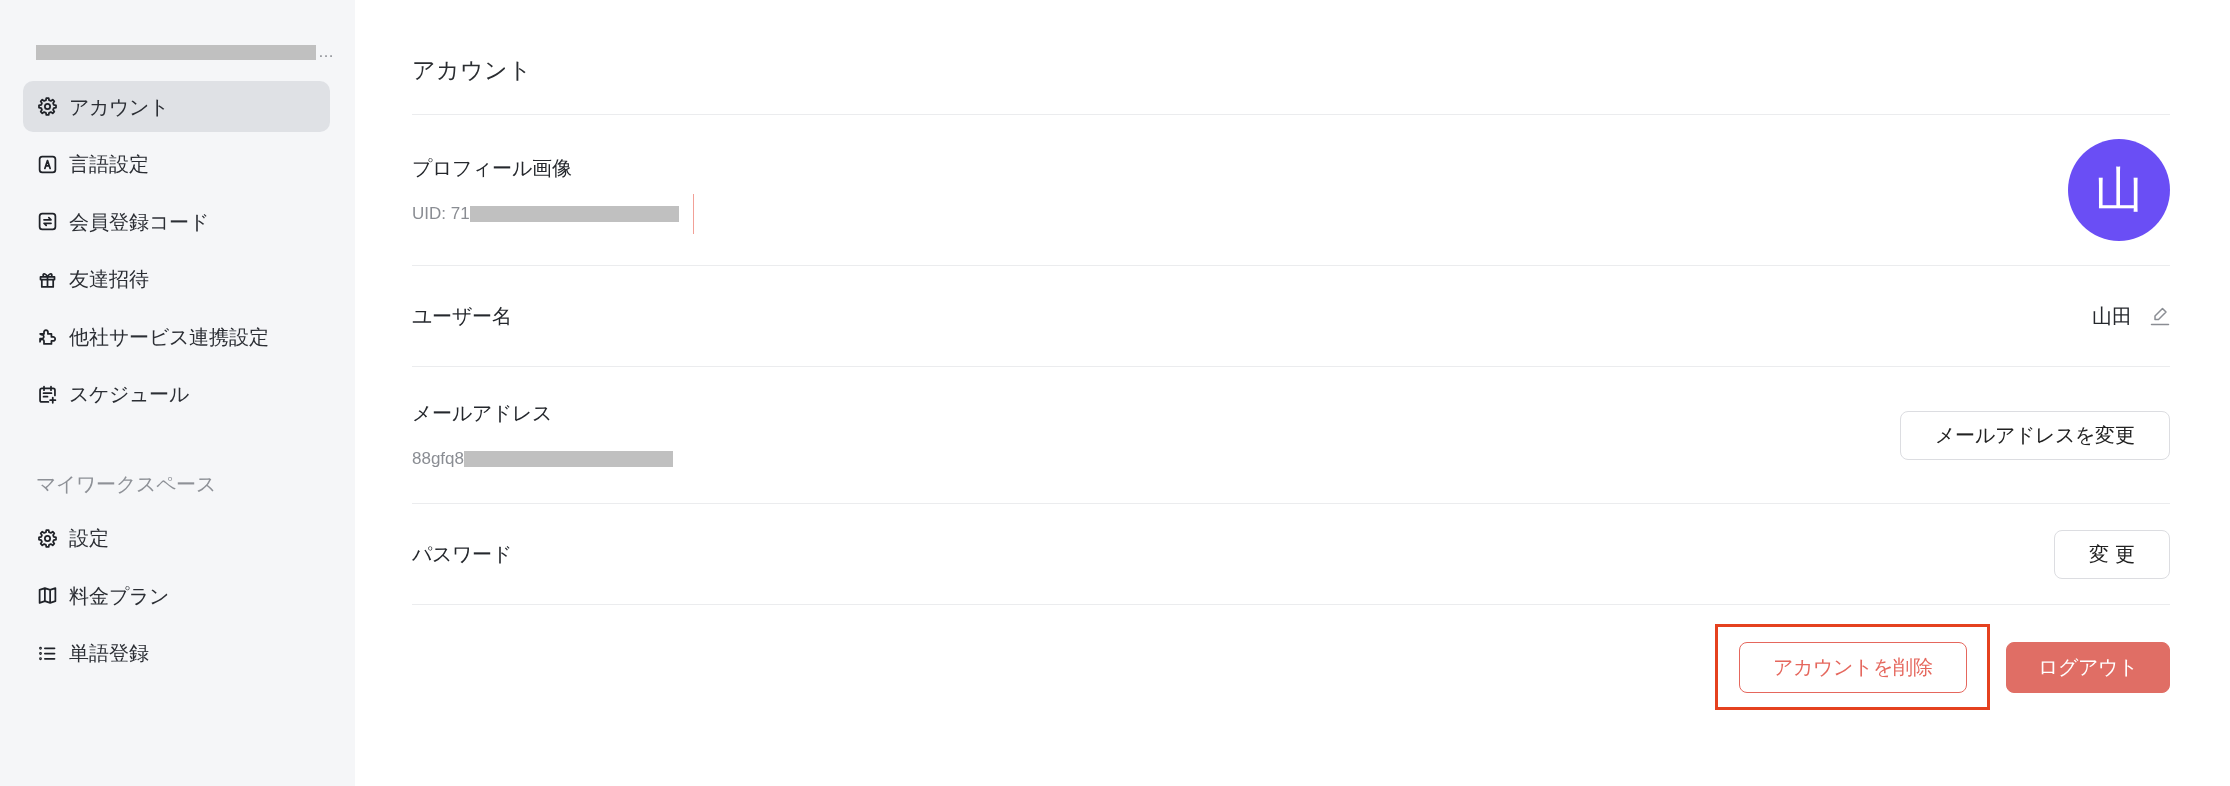  I want to click on username-value: 山田, so click(2112, 316).